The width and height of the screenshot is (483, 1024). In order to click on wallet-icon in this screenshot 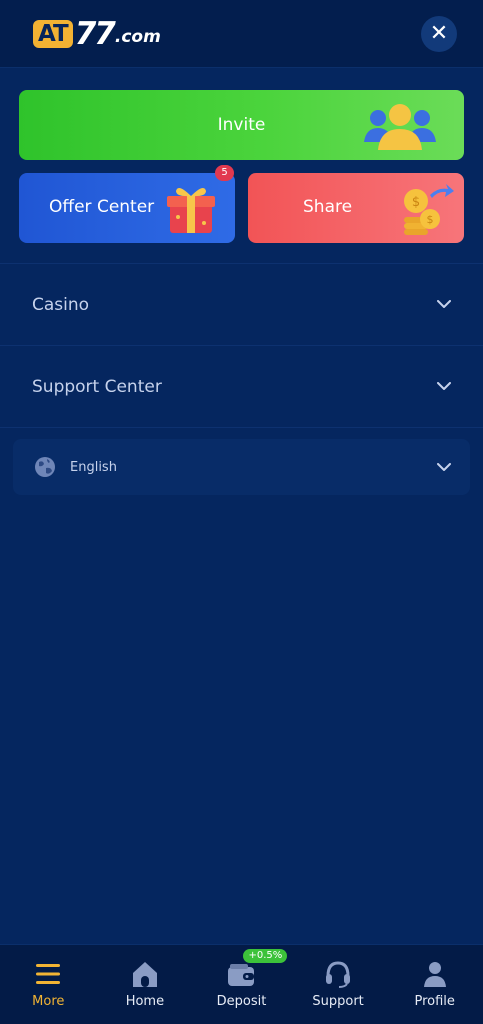, I will do `click(241, 975)`.